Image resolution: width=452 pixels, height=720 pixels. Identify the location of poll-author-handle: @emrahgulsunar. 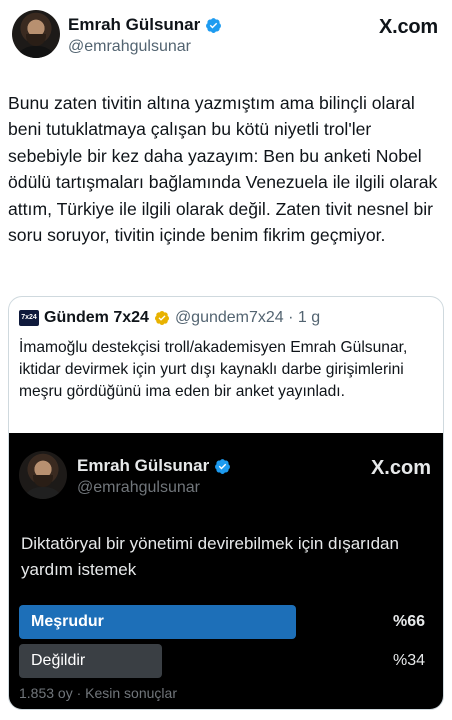
(138, 487).